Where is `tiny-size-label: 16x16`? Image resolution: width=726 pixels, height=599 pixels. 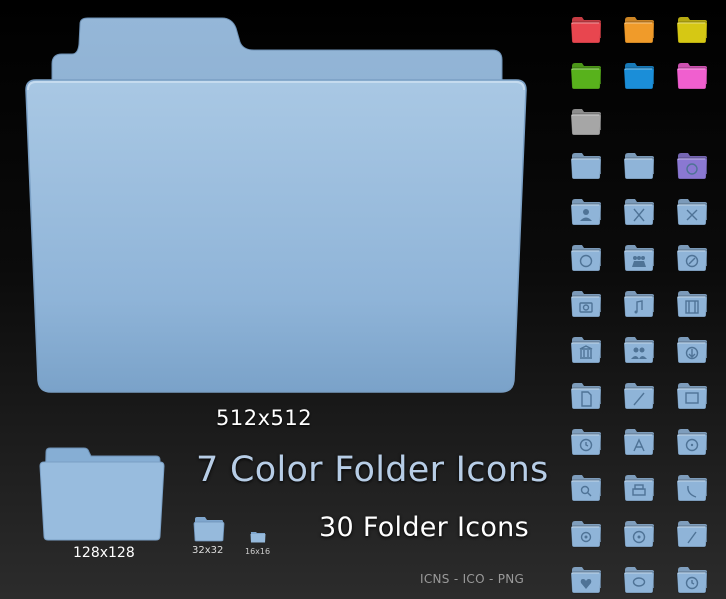 tiny-size-label: 16x16 is located at coordinates (258, 551).